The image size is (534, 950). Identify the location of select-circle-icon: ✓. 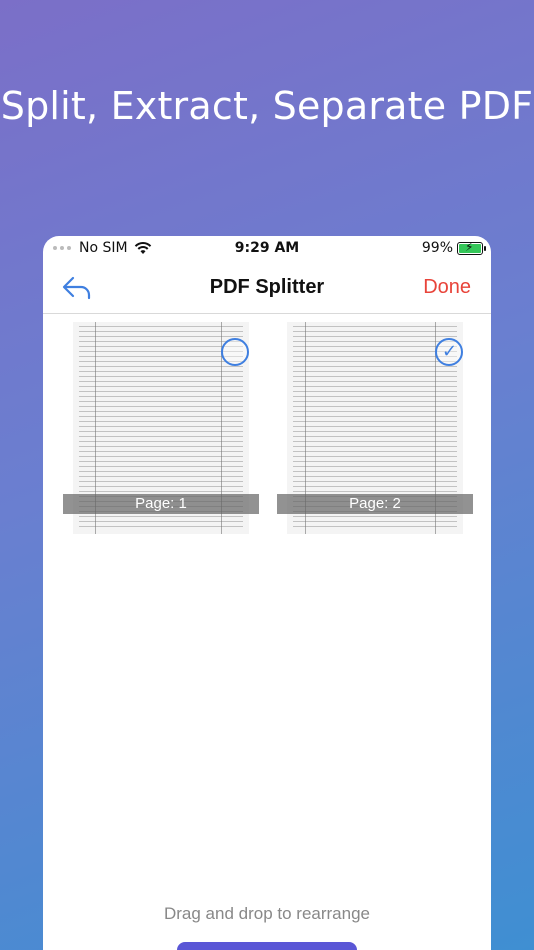
(449, 352).